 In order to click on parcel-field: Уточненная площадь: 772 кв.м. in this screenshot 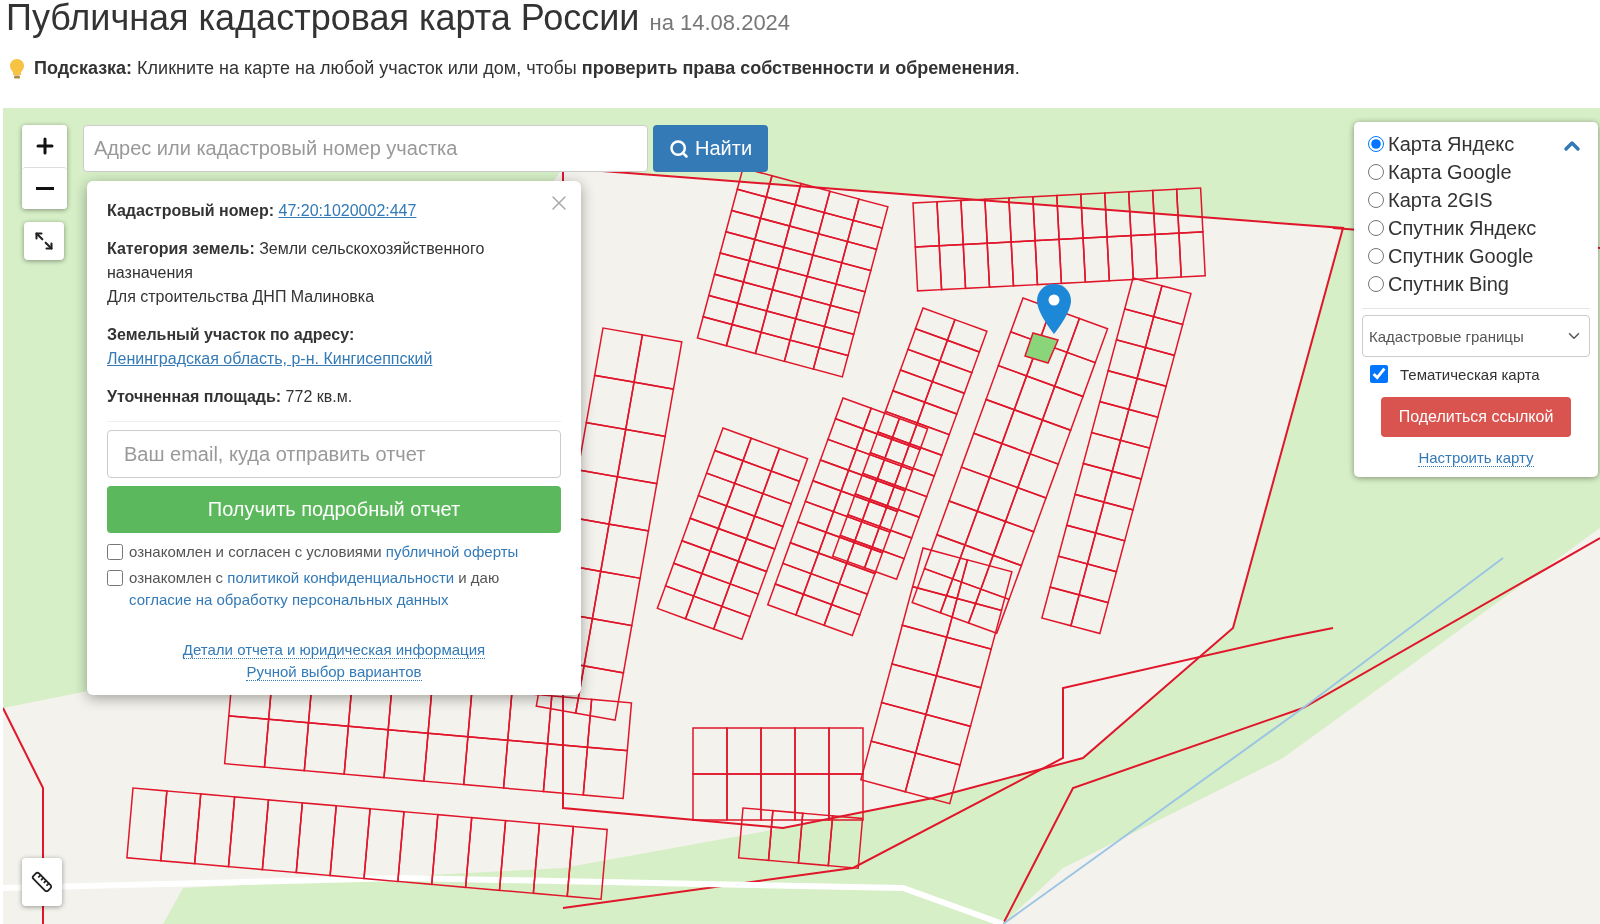, I will do `click(334, 397)`.